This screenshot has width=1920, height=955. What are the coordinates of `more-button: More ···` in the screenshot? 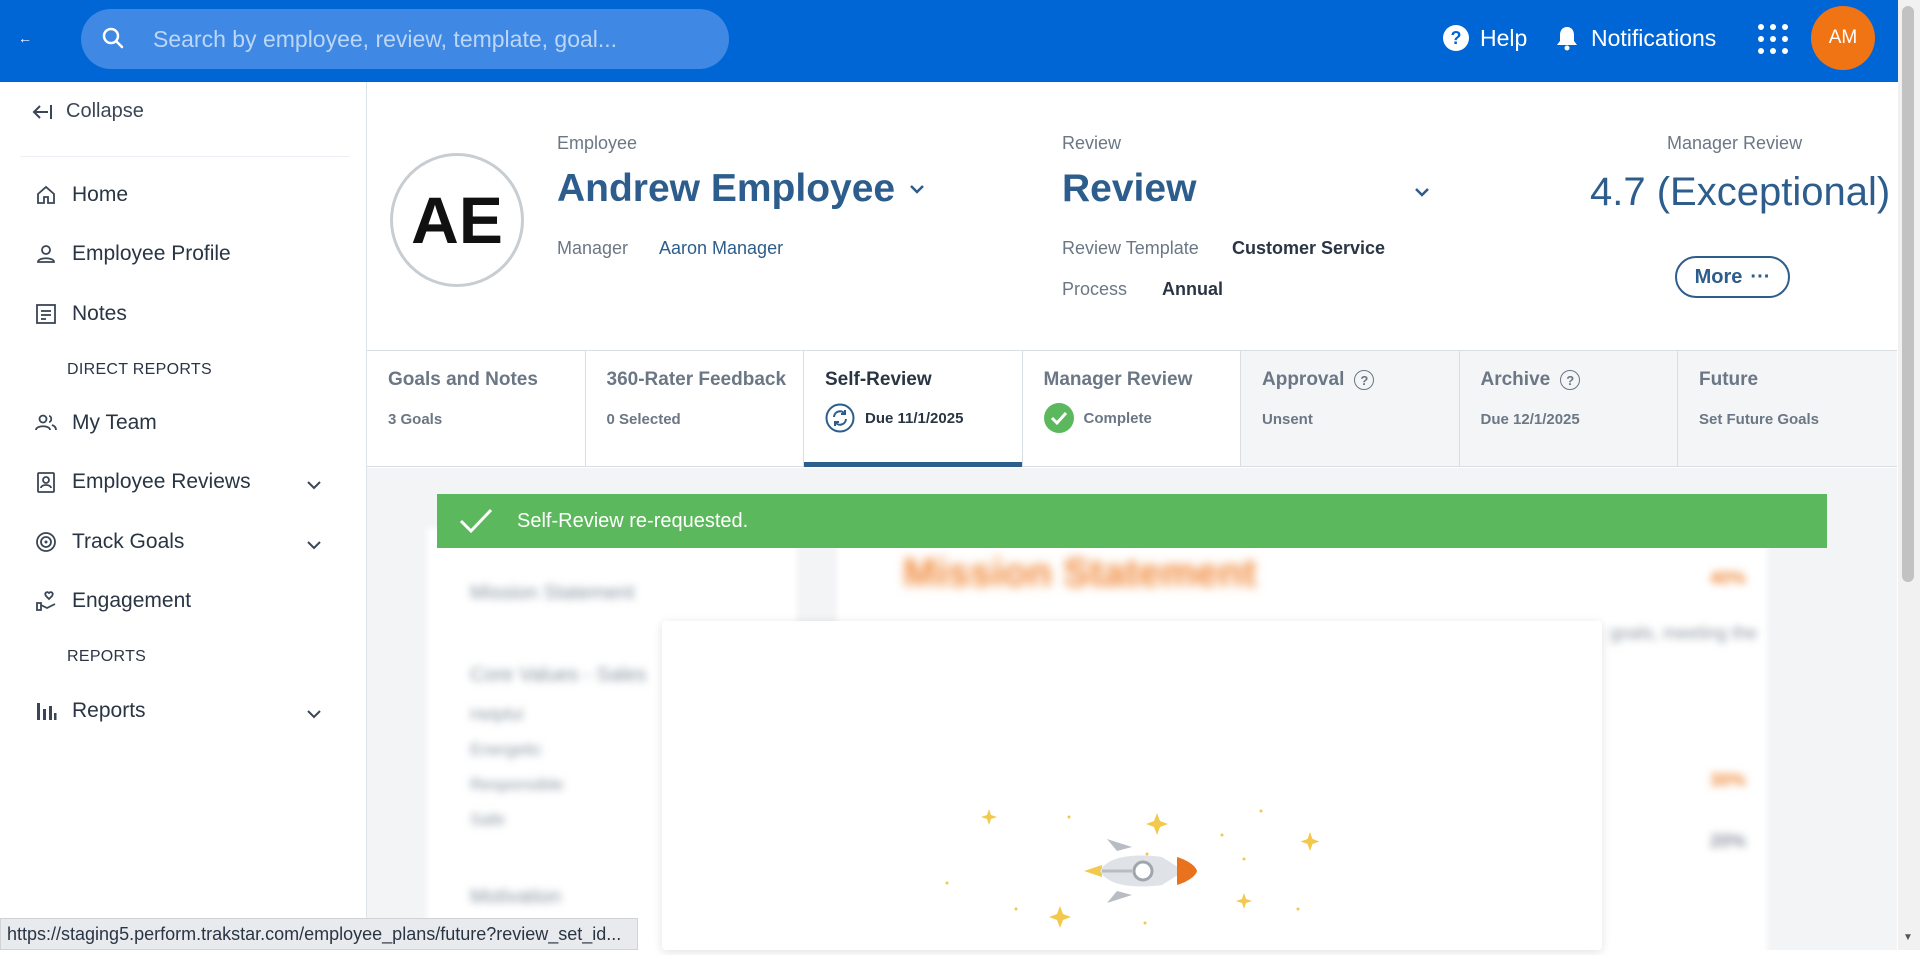 It's located at (1732, 277).